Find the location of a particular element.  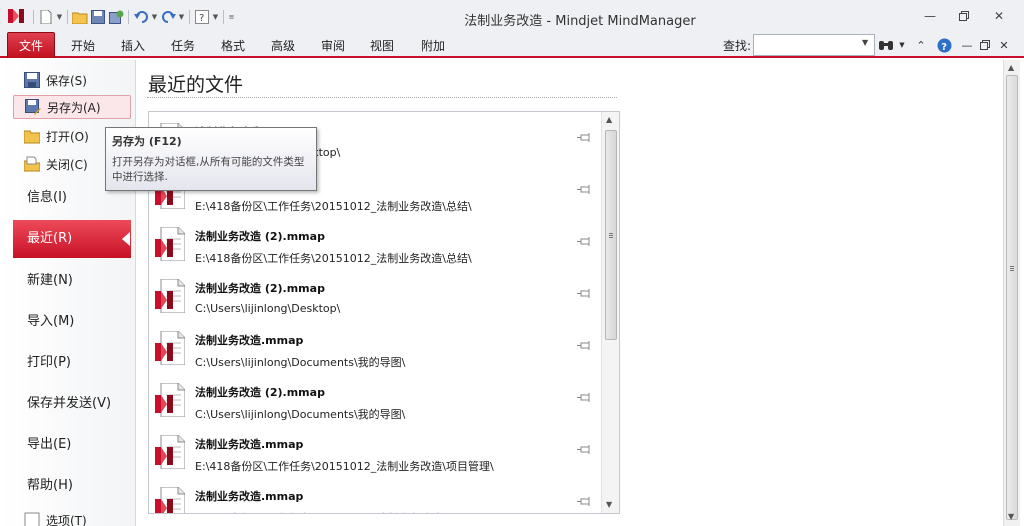

backstage-save-label: 保存(S) is located at coordinates (66, 80).